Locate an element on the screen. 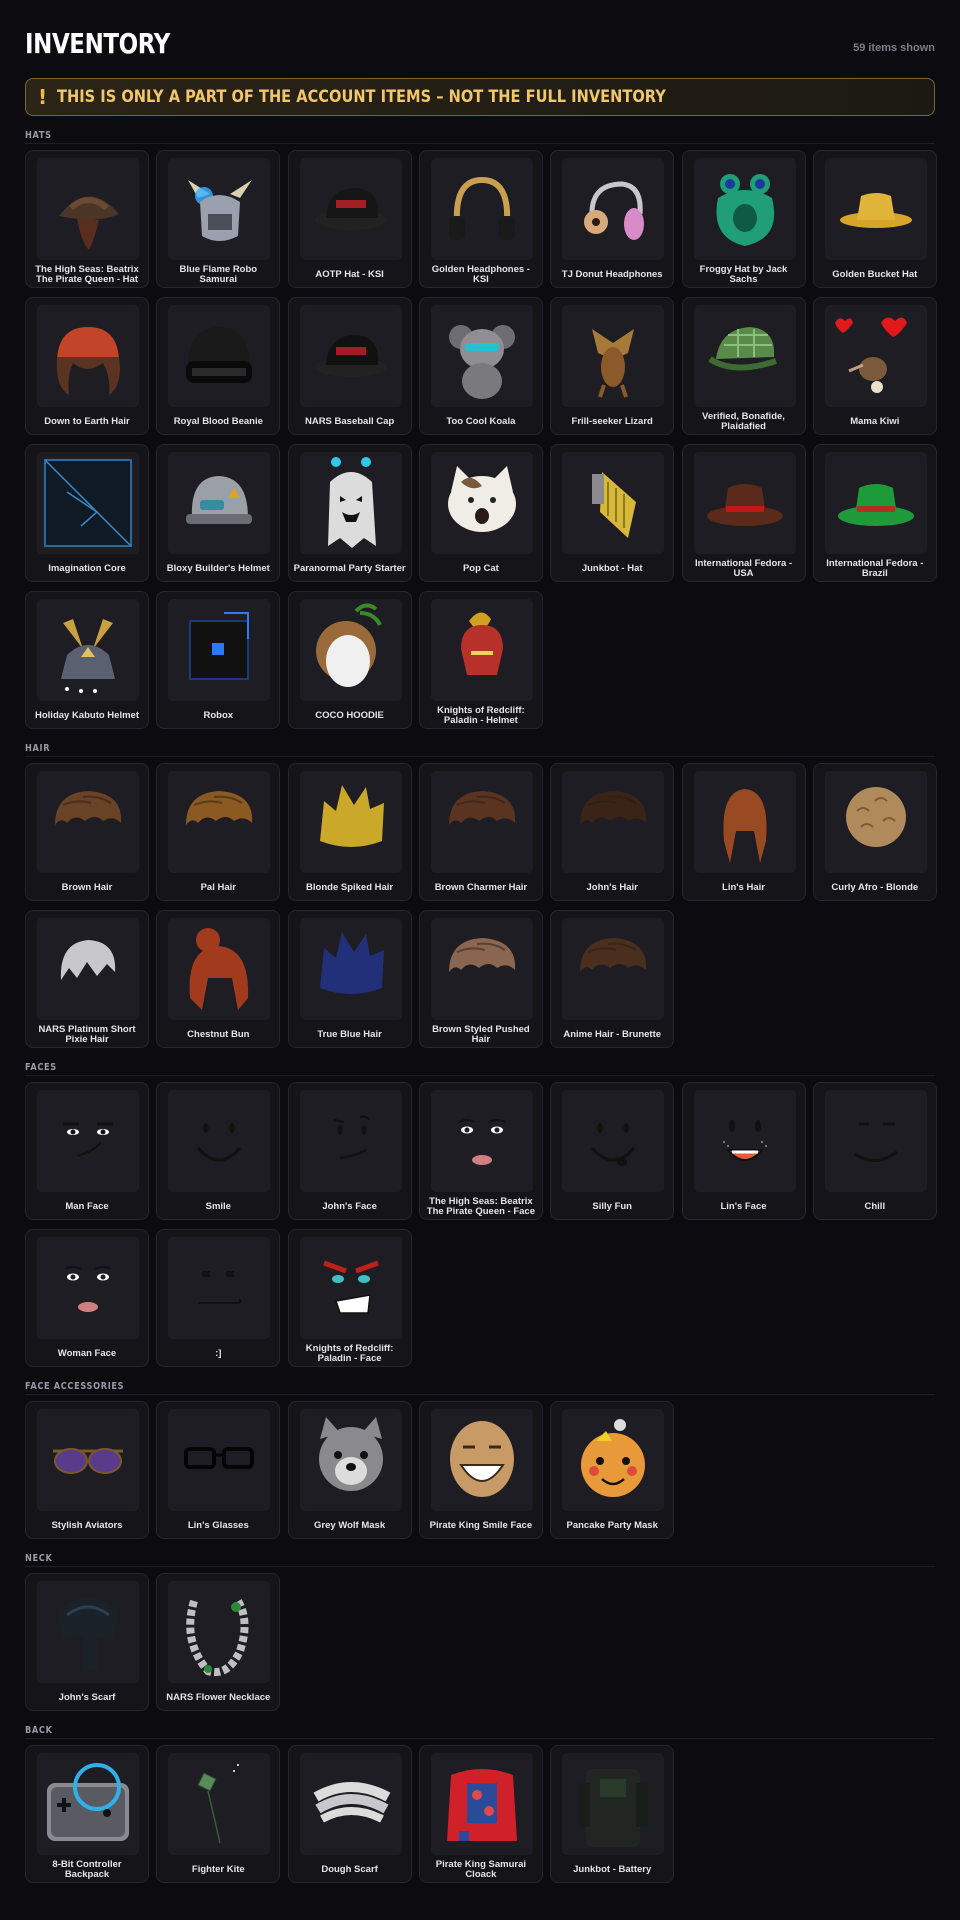 The image size is (960, 1920). item-card: Verified, Bonafide, Plaidafied is located at coordinates (743, 366).